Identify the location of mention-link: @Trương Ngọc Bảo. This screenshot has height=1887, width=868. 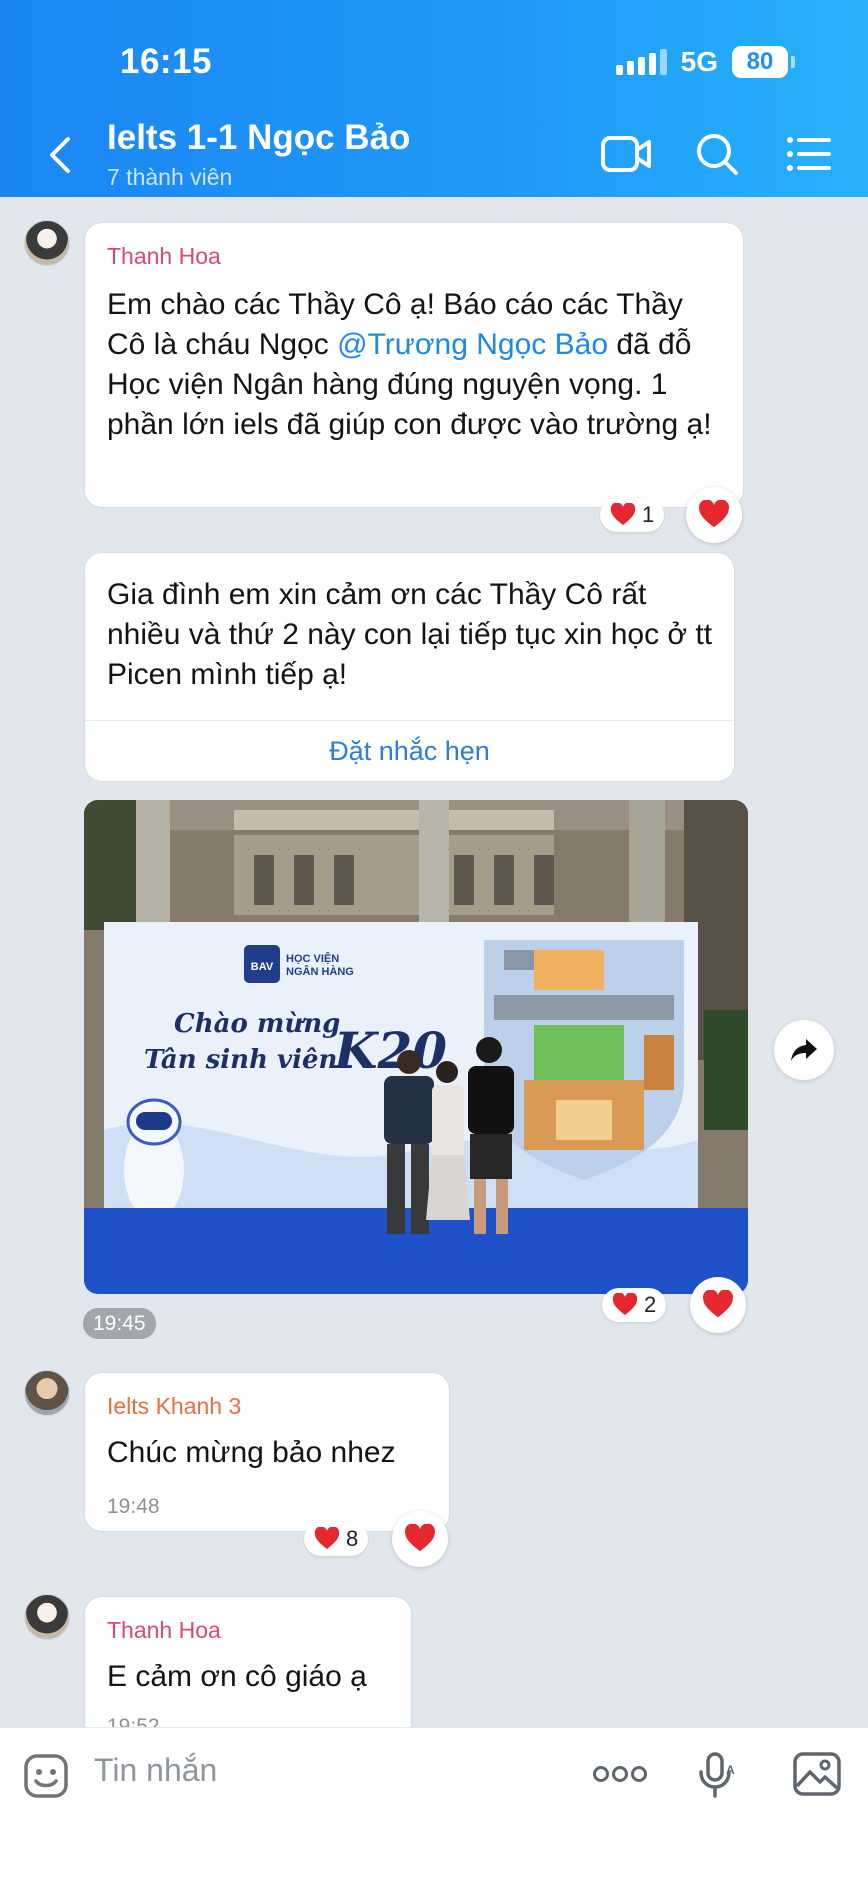
(472, 344).